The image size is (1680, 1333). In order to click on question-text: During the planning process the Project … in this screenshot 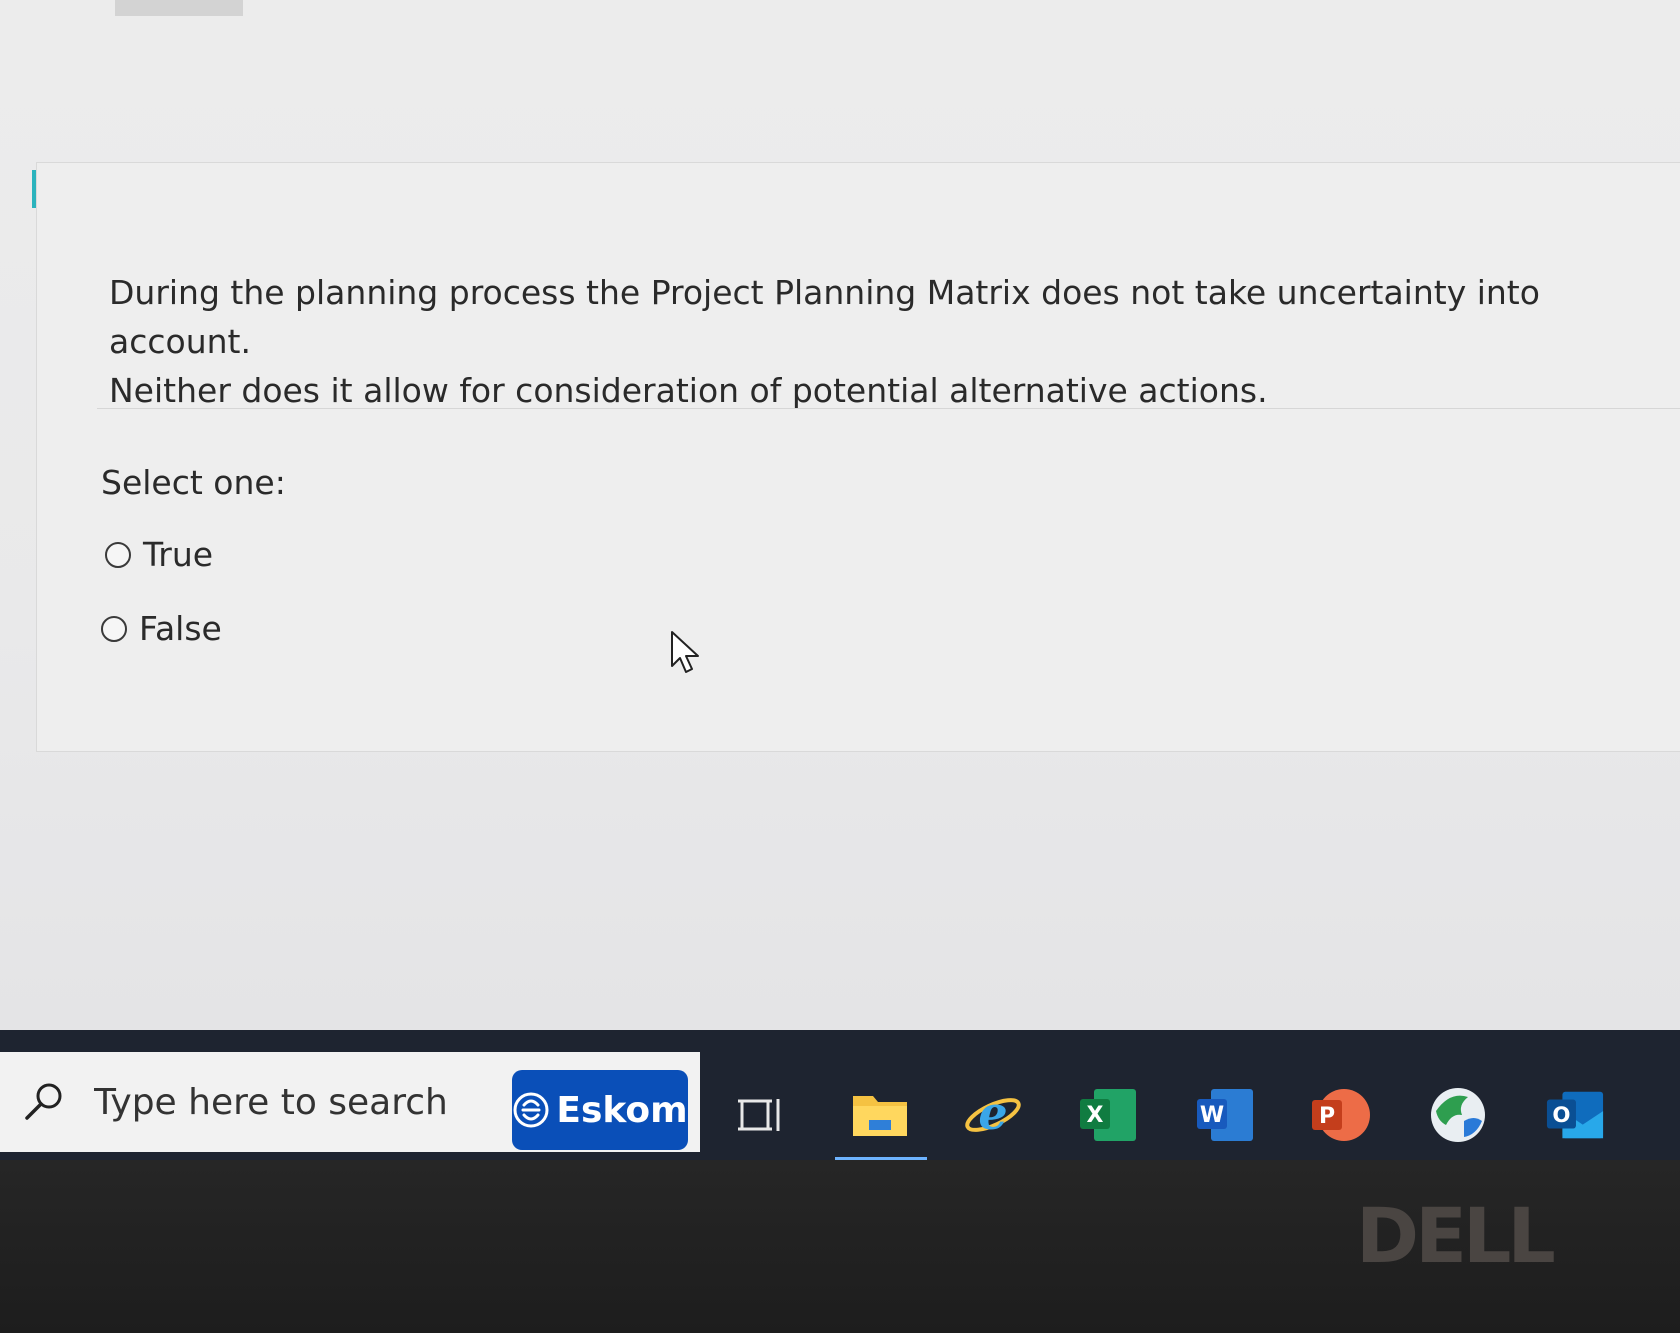, I will do `click(889, 341)`.